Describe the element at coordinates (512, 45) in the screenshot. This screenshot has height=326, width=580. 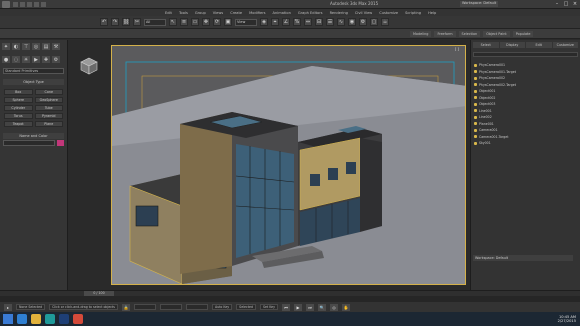
I see `scene-tab: Display` at that location.